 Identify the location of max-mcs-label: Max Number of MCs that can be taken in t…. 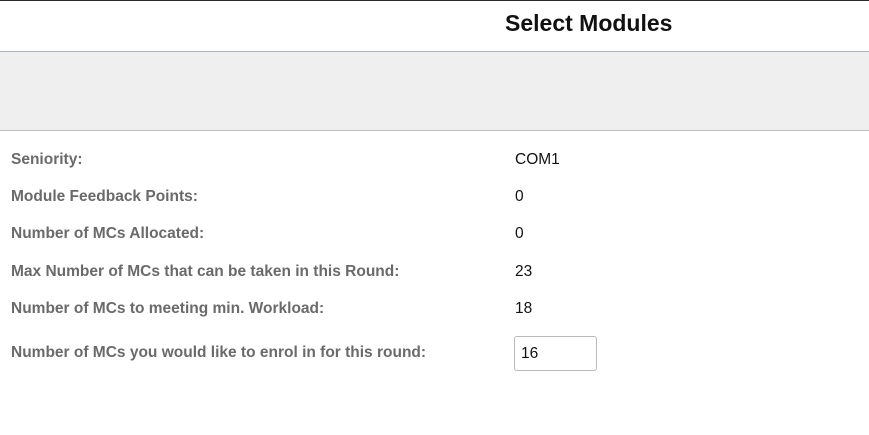
(205, 271).